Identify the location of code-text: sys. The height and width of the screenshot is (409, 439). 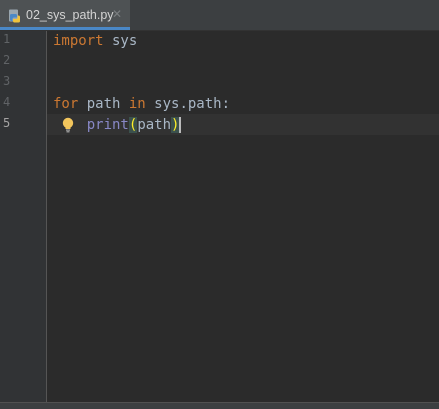
(120, 41).